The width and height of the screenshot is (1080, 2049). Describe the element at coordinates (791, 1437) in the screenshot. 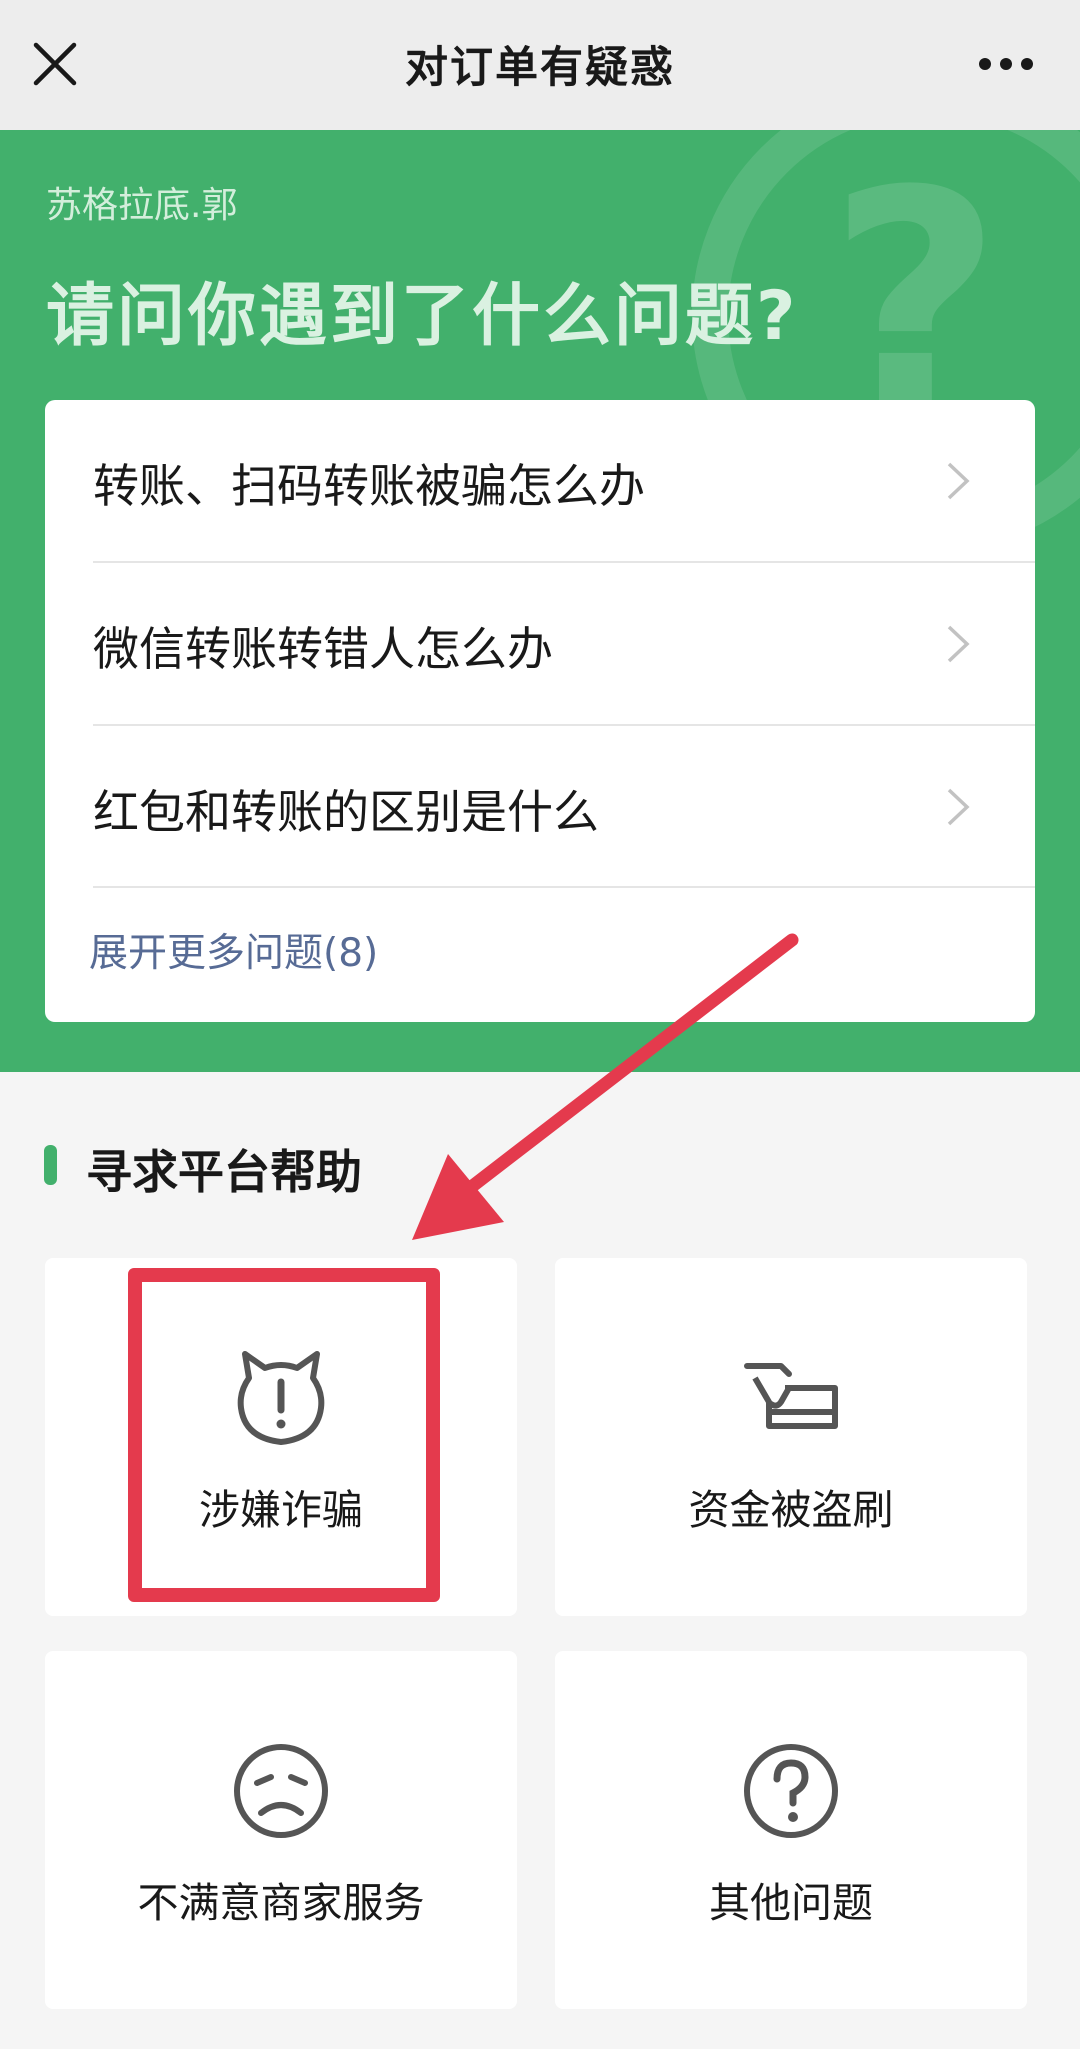

I see `tile-funds-stolen: 资金被盗刷` at that location.